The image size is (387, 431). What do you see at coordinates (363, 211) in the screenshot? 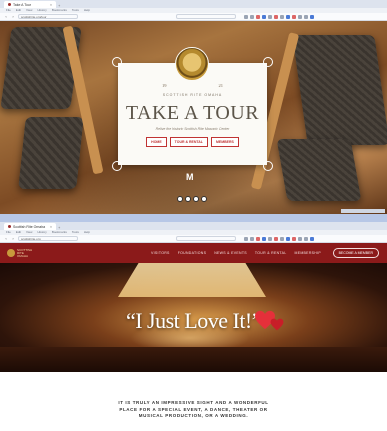
I see `status-strip` at bounding box center [363, 211].